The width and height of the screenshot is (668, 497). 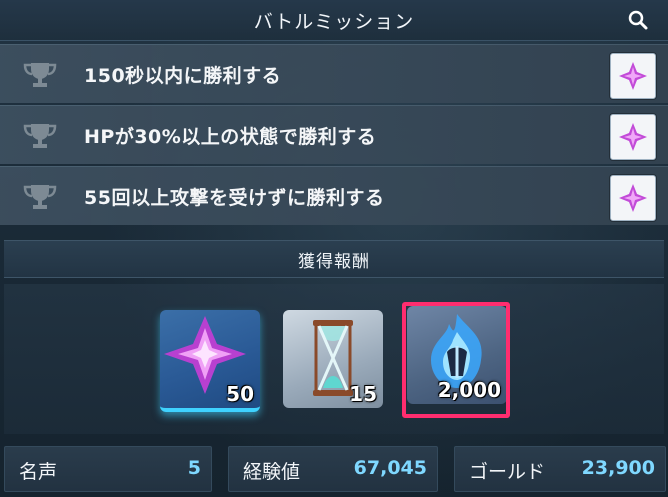 I want to click on stat-fame: 名声 5, so click(x=108, y=469).